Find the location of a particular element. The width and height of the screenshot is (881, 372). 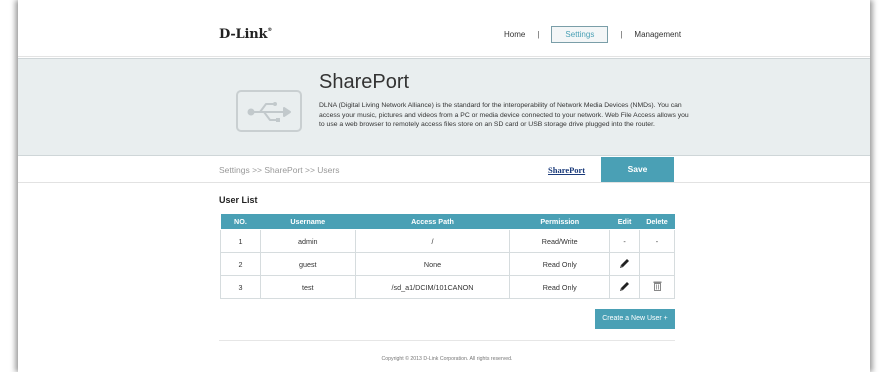

save-button: Save is located at coordinates (637, 169).